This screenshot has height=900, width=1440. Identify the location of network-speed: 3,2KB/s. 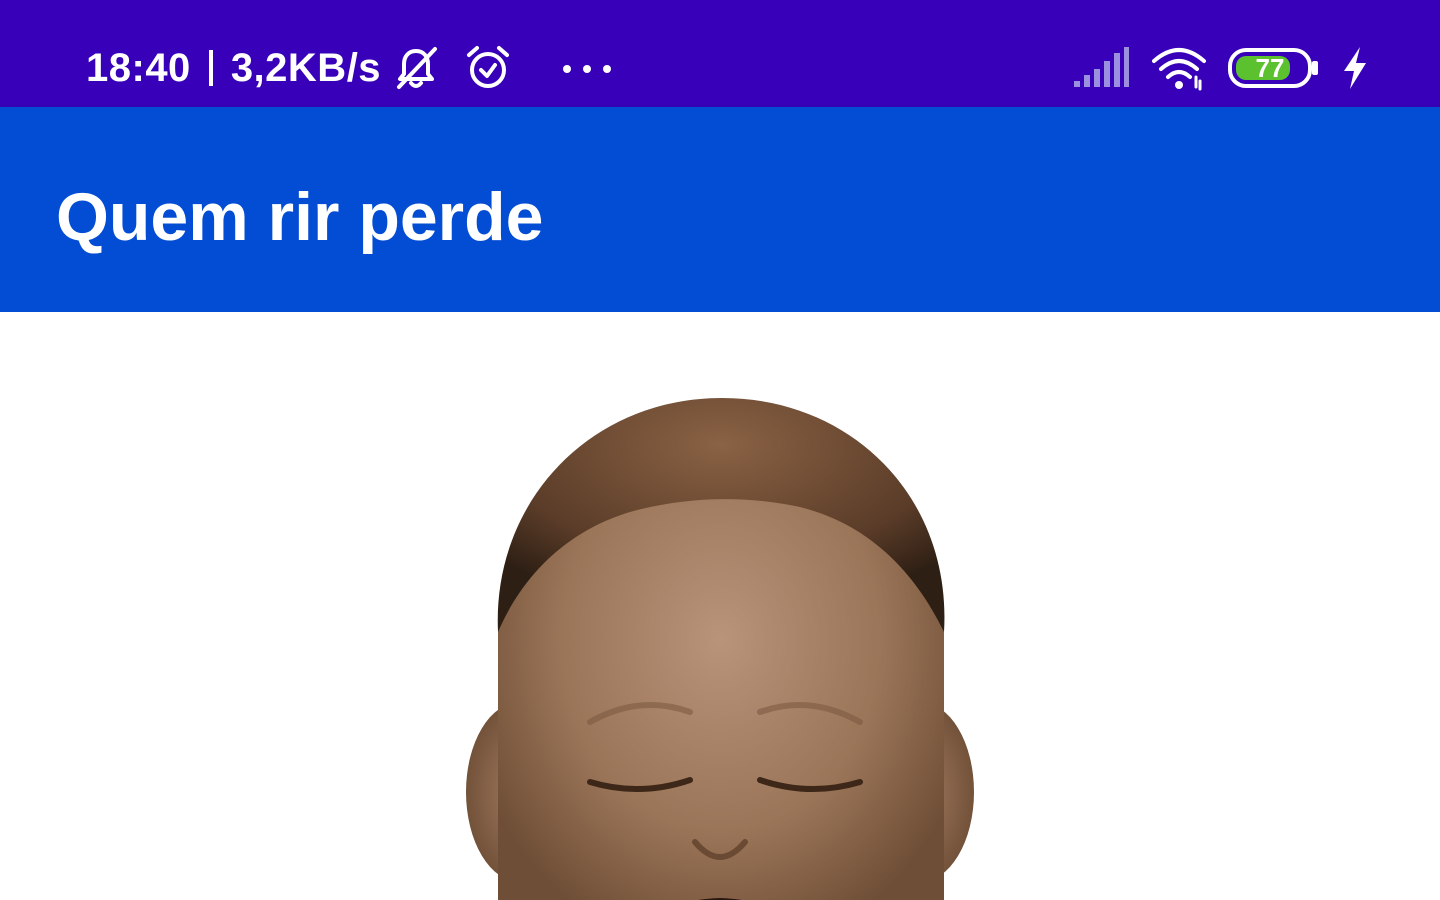
(306, 68).